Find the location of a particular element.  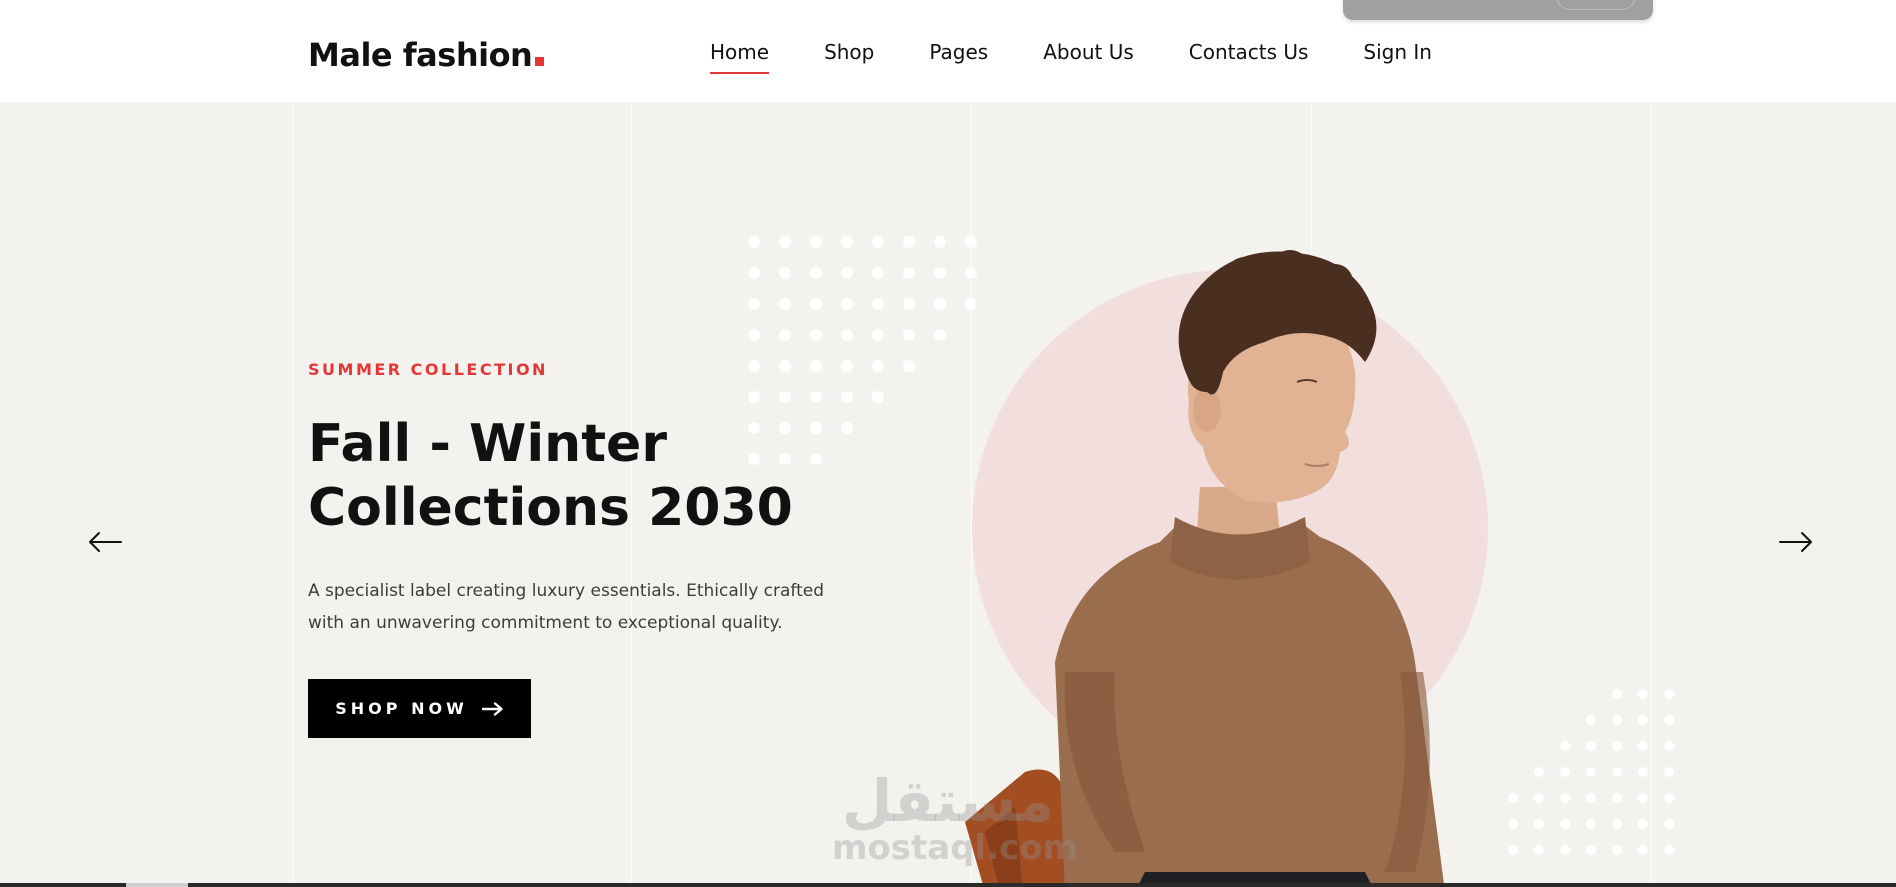

nav-contacts-us: Contacts Us is located at coordinates (1249, 52).